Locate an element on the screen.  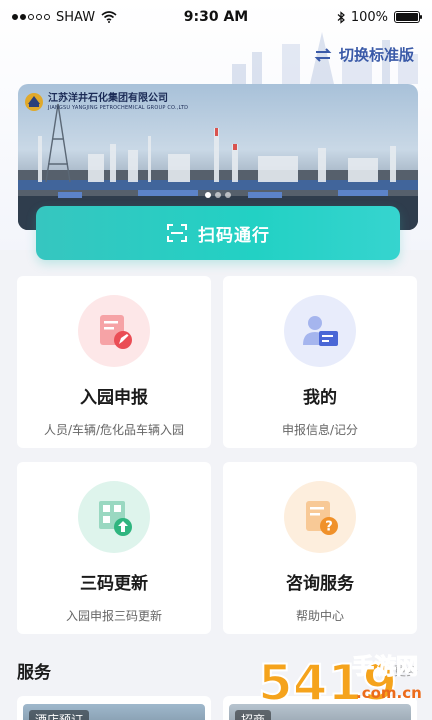
scan-pass-button: 扫码通行 is located at coordinates (218, 233).